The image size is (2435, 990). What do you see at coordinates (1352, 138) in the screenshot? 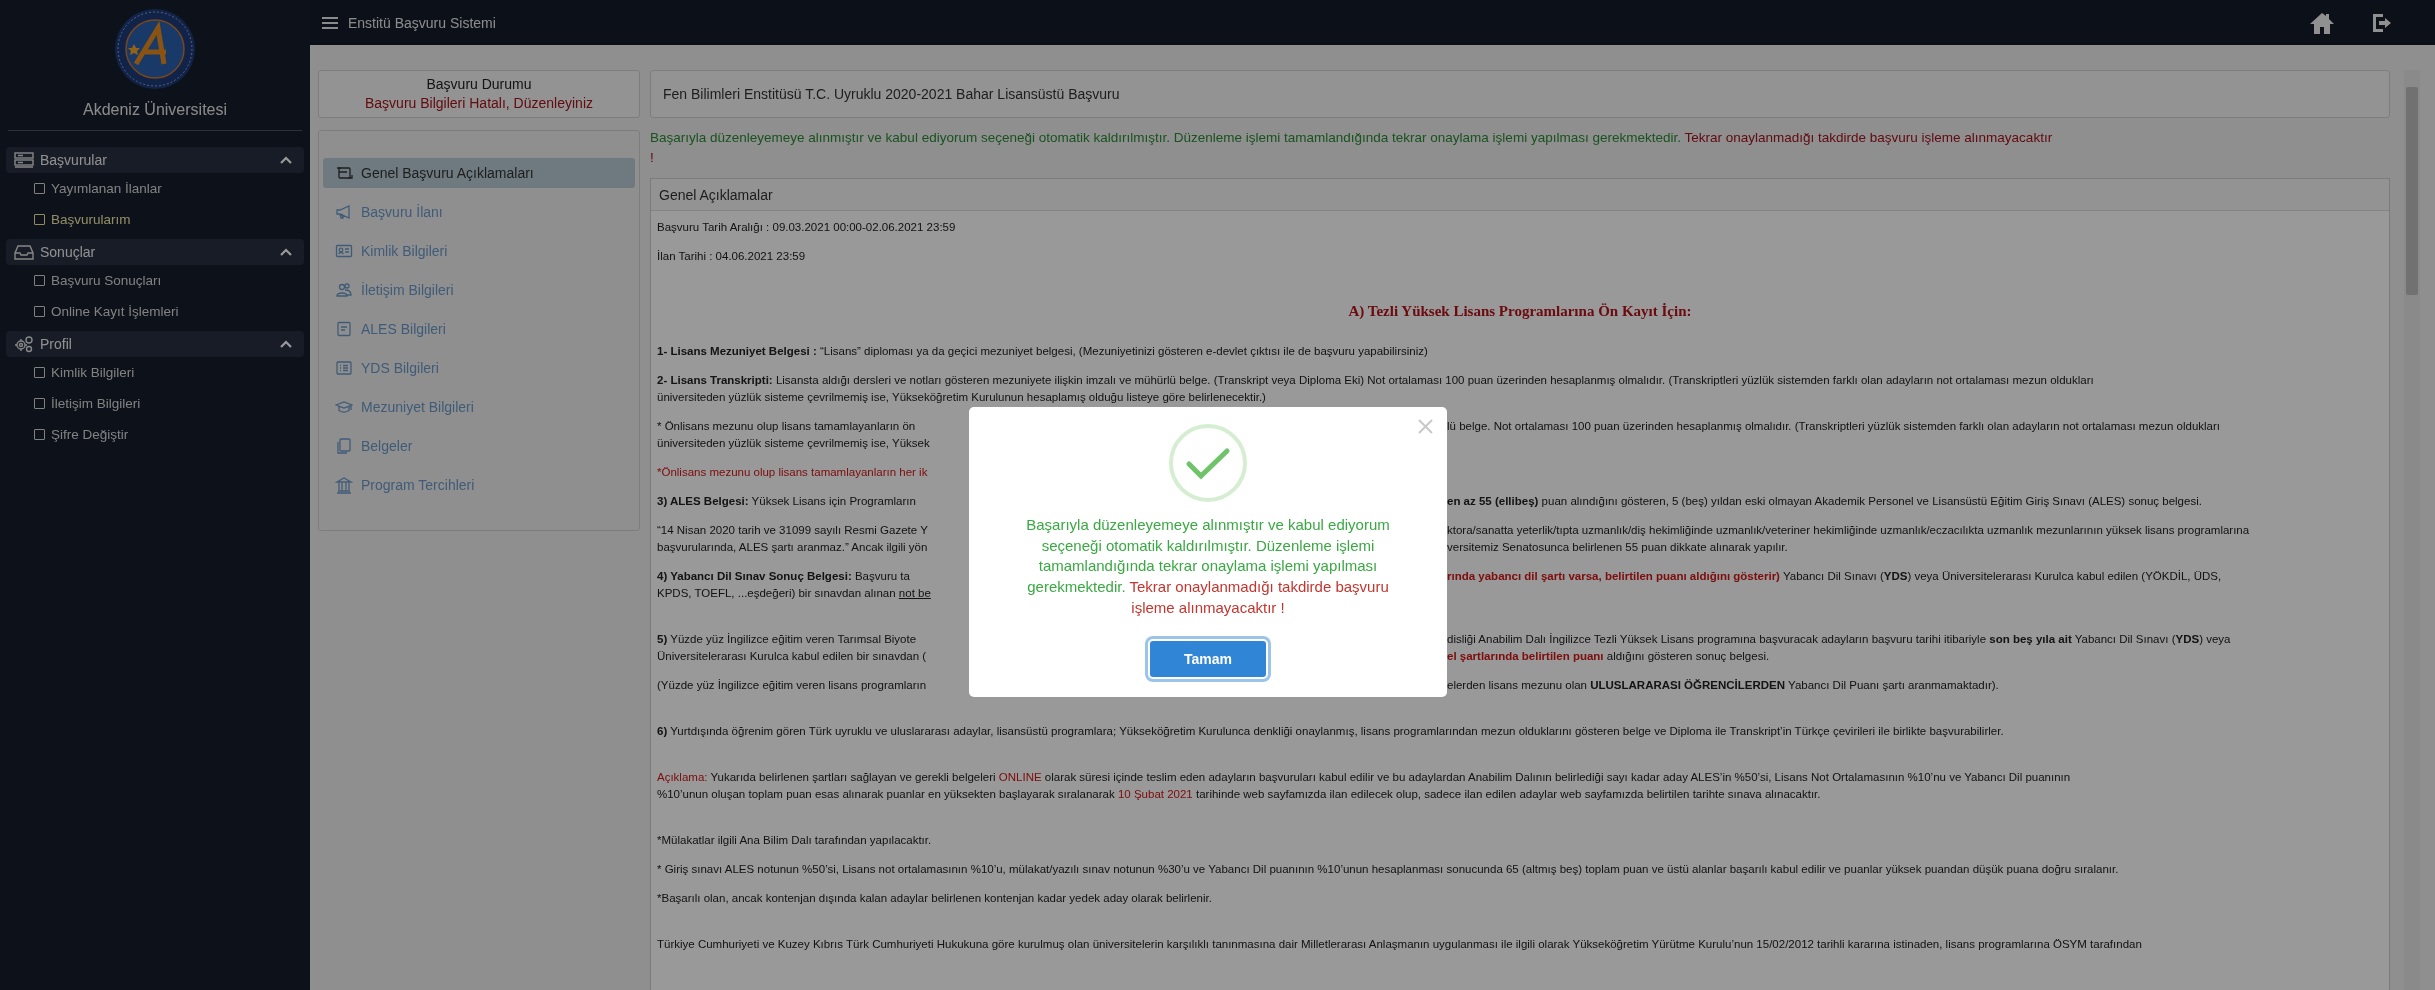
I see `notice-text: Başarıyla düzenleyemeye alınmıştır ve kabul ediyorum seçeneği otomatik kaldırılmıştır. Düzenleme işlemi tamamlandığında tekrar onaylama işlemi yapılması gerekmektedir. Tekrar onaylanmadığı takdirde başvuru işleme alınmayacaktır` at bounding box center [1352, 138].